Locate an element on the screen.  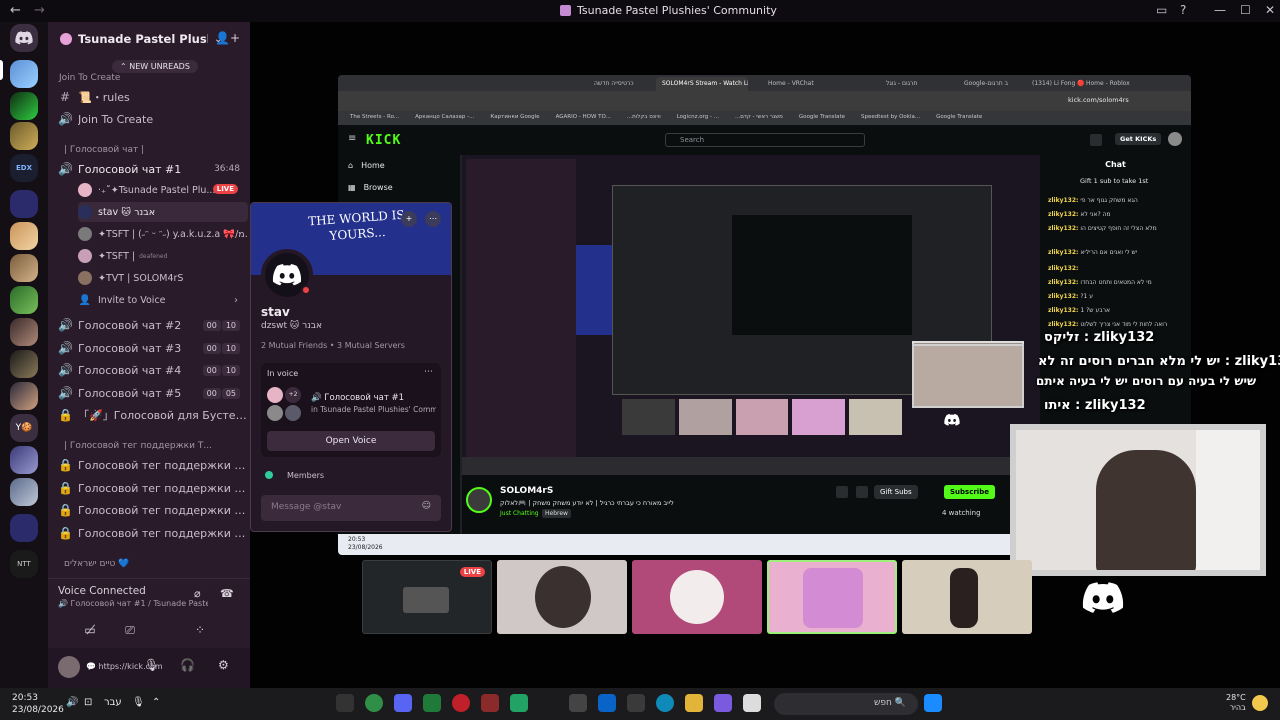
browser-tab: כרטיסייה חדשה is located at coordinates (614, 84).